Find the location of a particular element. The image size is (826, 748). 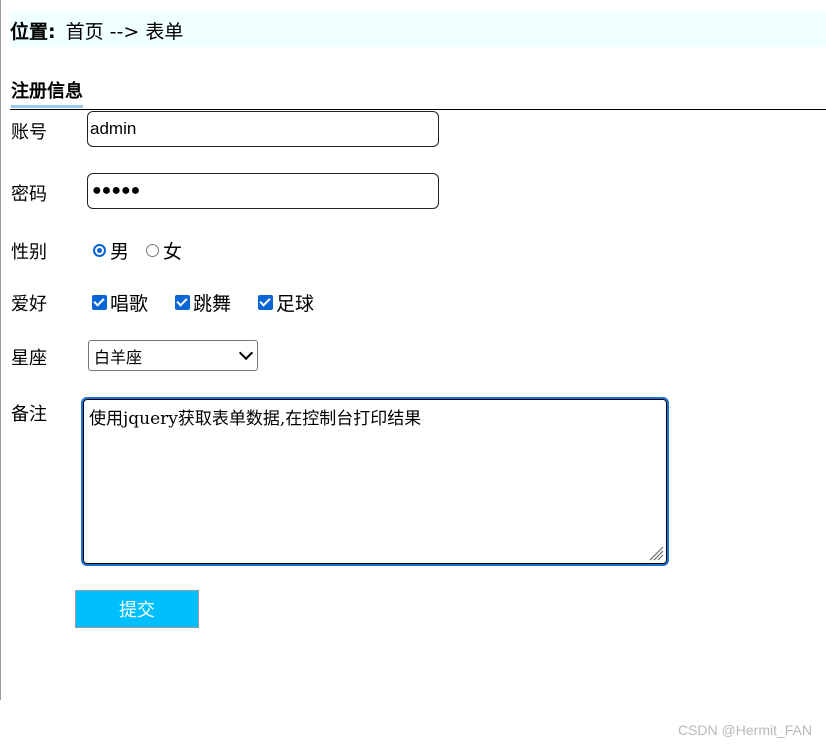

constellation-label: 星座 is located at coordinates (29, 358).